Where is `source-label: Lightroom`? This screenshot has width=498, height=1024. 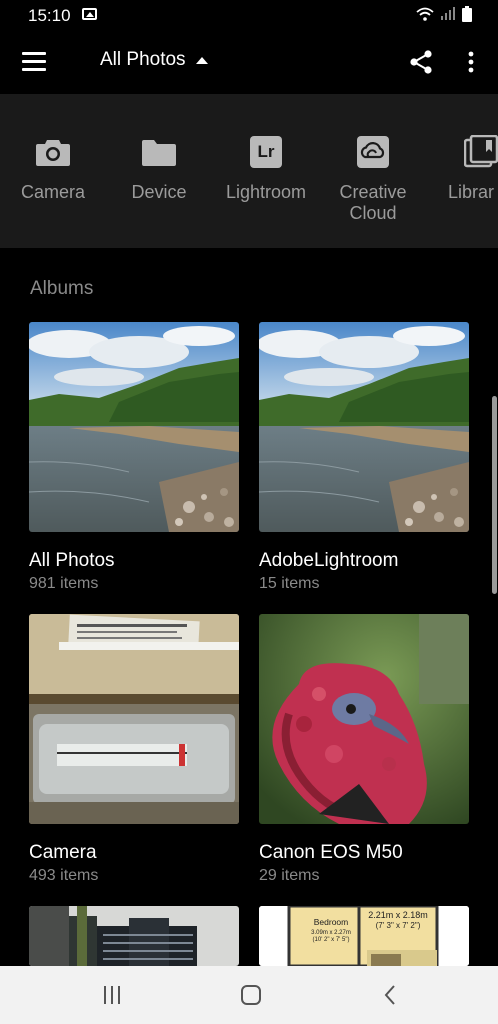
source-label: Lightroom is located at coordinates (266, 192).